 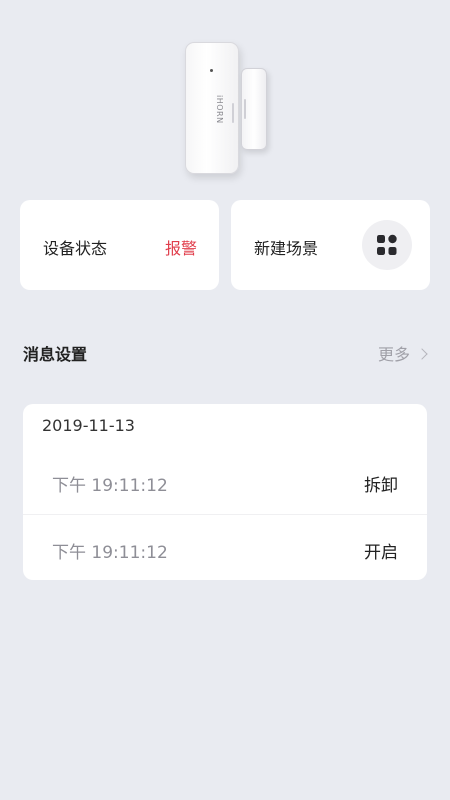 I want to click on sensor-led, so click(x=211, y=70).